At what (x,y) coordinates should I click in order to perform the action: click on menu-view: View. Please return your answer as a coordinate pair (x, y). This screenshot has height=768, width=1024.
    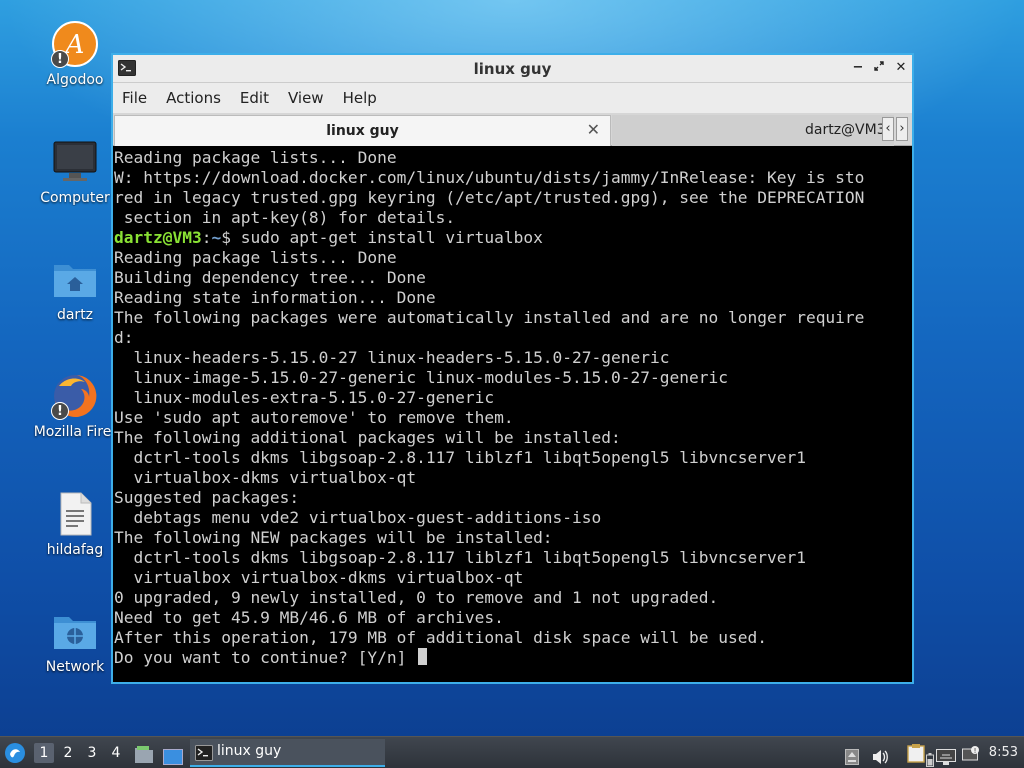
    Looking at the image, I should click on (306, 98).